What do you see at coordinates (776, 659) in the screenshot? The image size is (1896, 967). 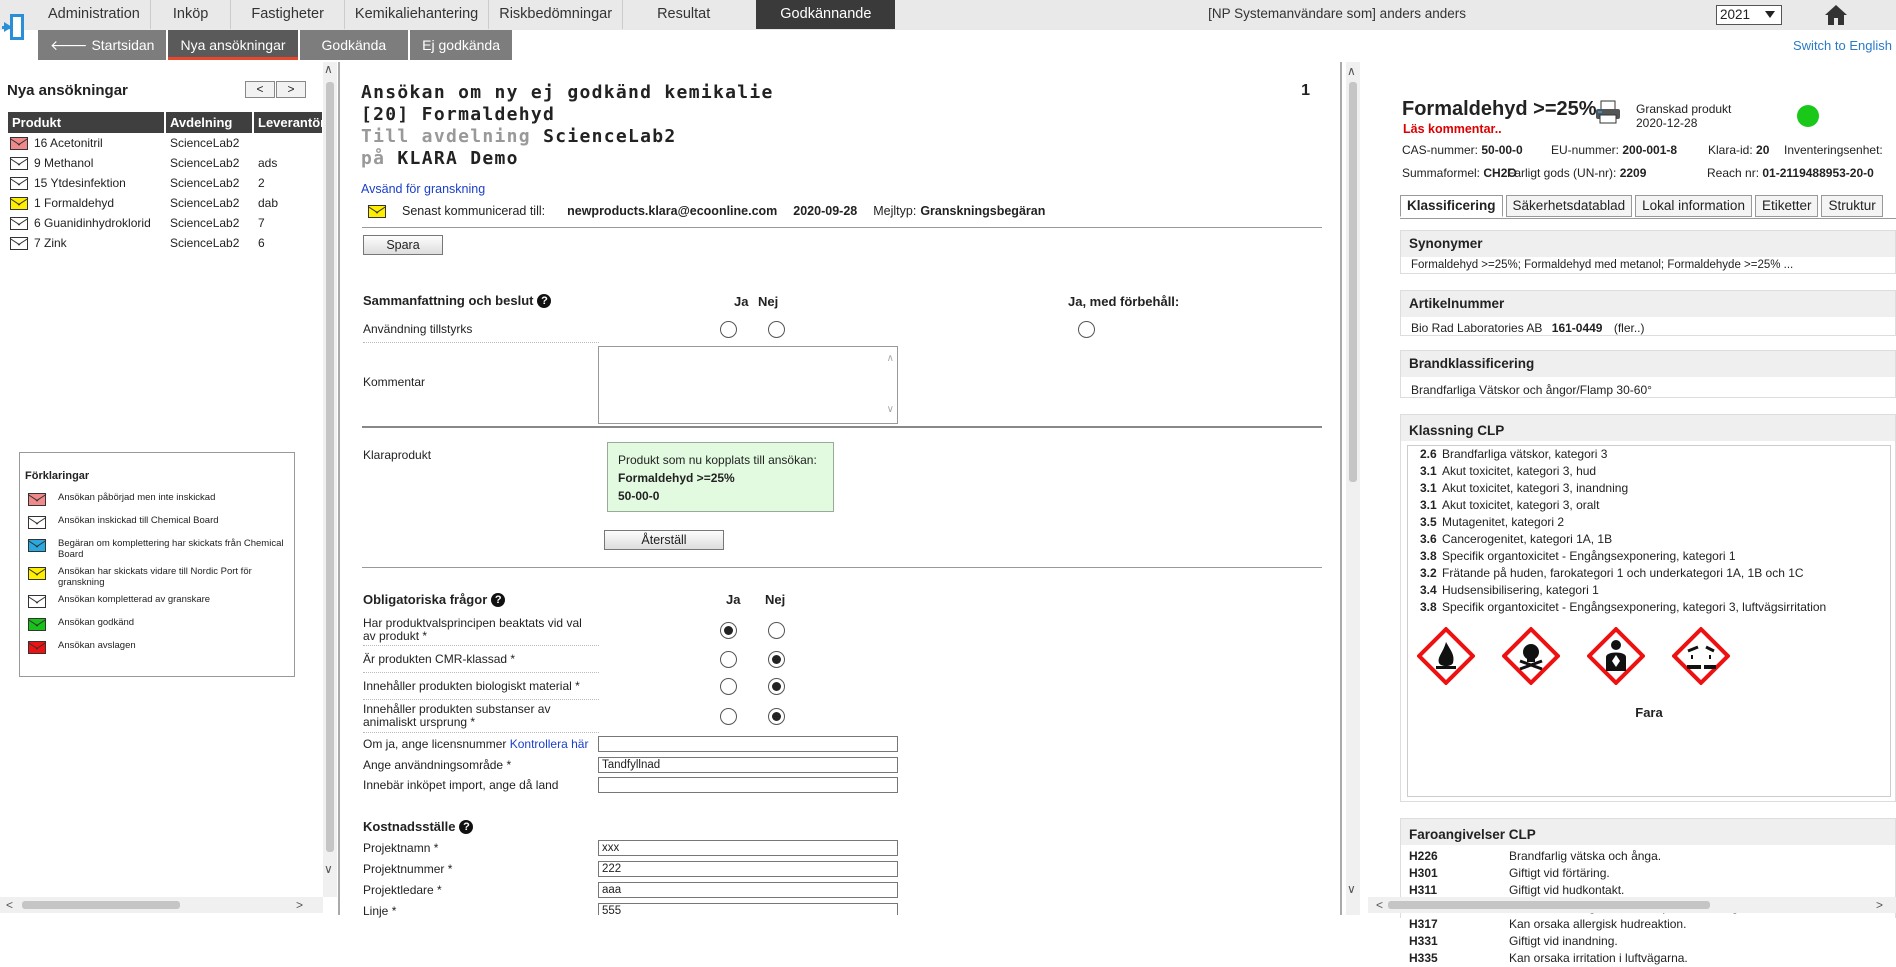 I see `q2-no-radio` at bounding box center [776, 659].